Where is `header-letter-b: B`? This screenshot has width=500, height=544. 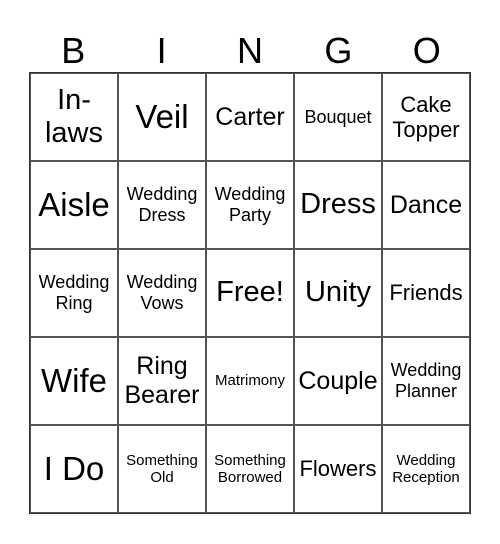
header-letter-b: B is located at coordinates (73, 50).